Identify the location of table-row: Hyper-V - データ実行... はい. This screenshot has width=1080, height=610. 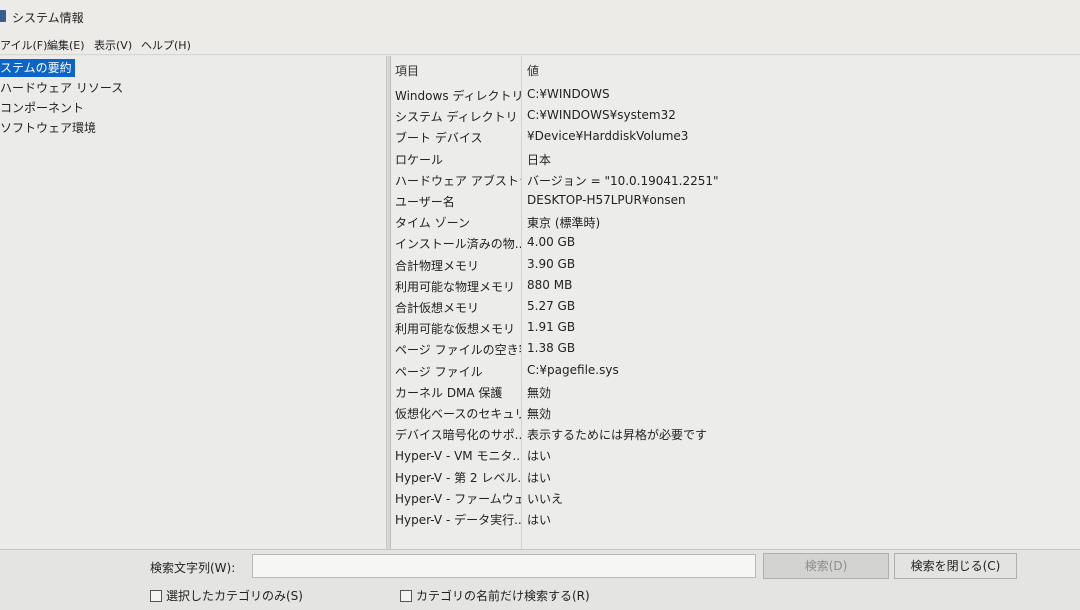
(735, 518).